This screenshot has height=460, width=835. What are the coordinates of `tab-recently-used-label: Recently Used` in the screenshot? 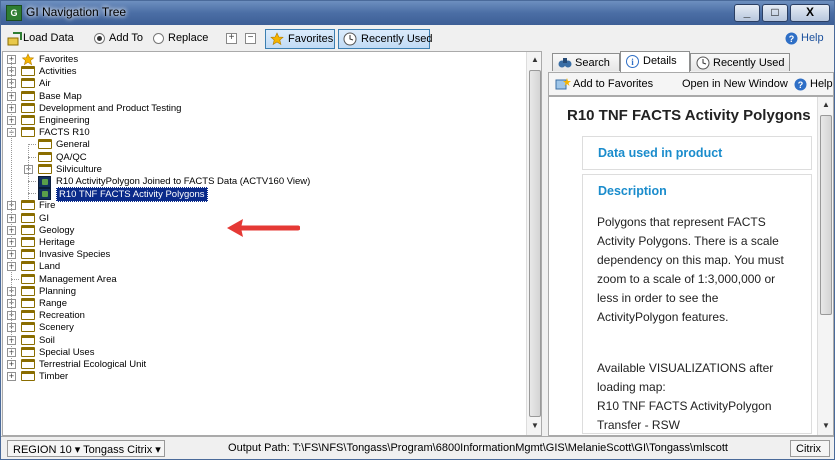 It's located at (749, 63).